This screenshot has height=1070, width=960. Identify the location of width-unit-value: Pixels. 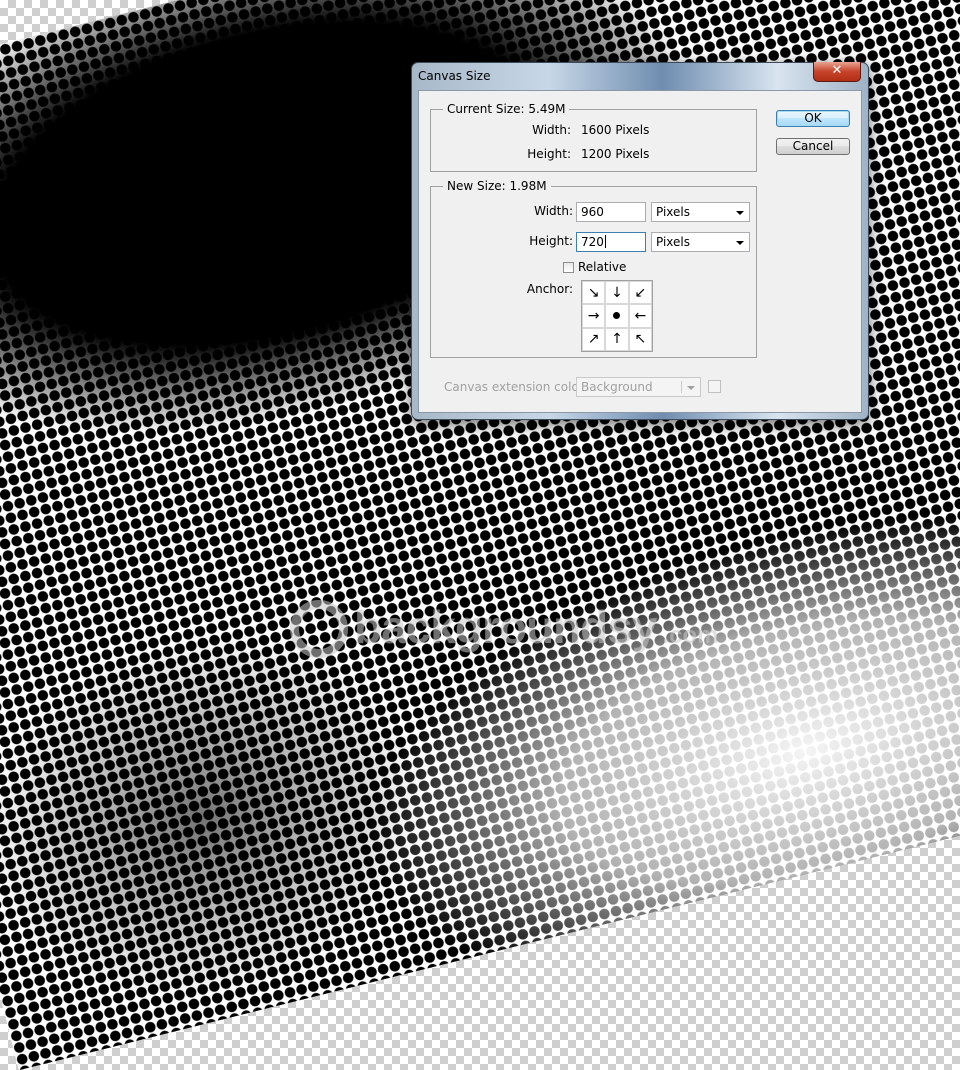
(673, 212).